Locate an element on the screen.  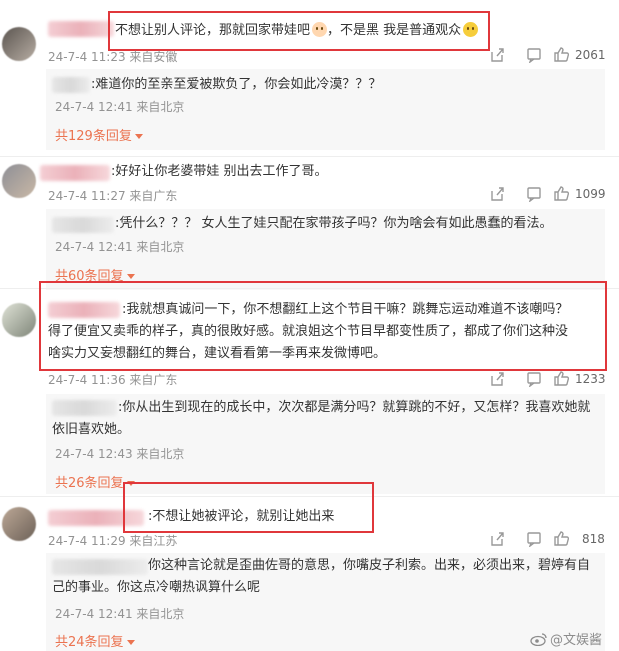
divider is located at coordinates (309, 156).